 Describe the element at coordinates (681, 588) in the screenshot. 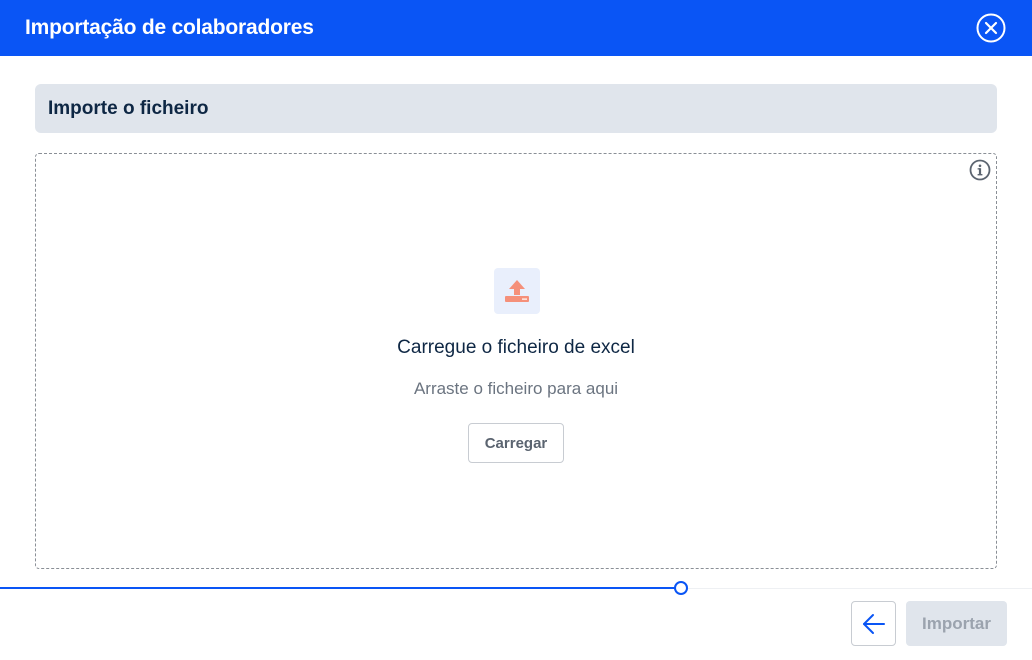

I see `step-progress-knob` at that location.